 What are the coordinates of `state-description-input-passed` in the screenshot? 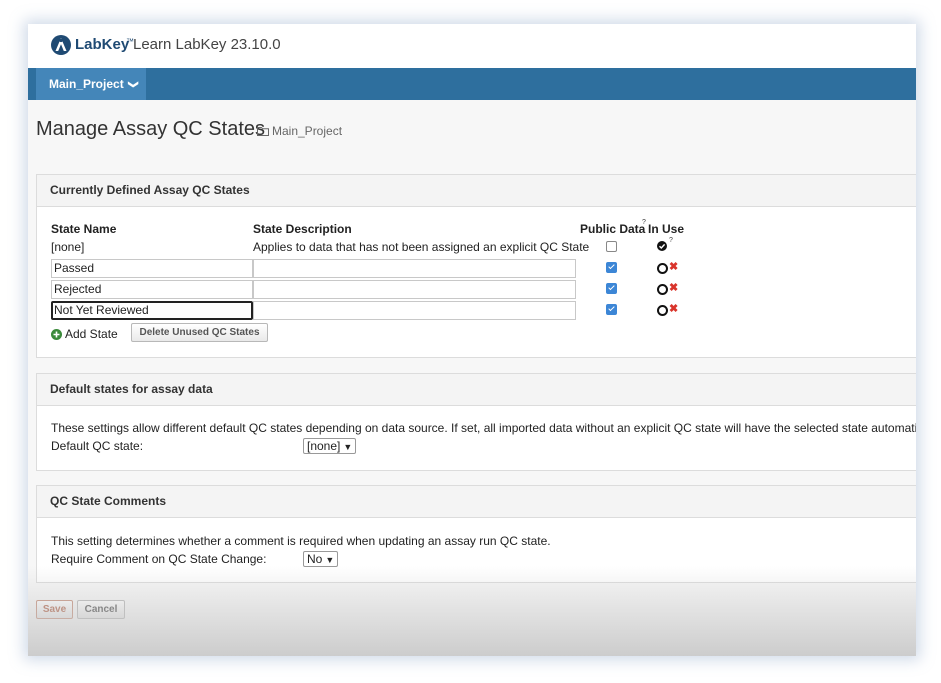 It's located at (414, 268).